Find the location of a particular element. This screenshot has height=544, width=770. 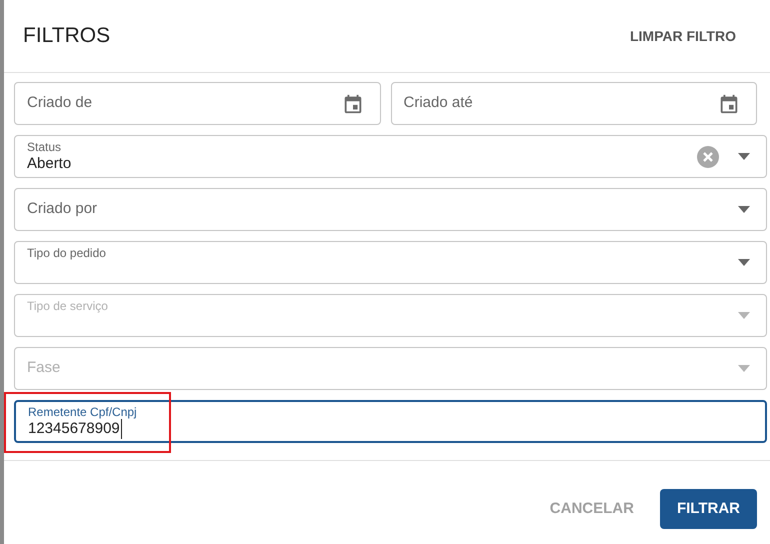

filter-button: FILTRAR is located at coordinates (708, 509).